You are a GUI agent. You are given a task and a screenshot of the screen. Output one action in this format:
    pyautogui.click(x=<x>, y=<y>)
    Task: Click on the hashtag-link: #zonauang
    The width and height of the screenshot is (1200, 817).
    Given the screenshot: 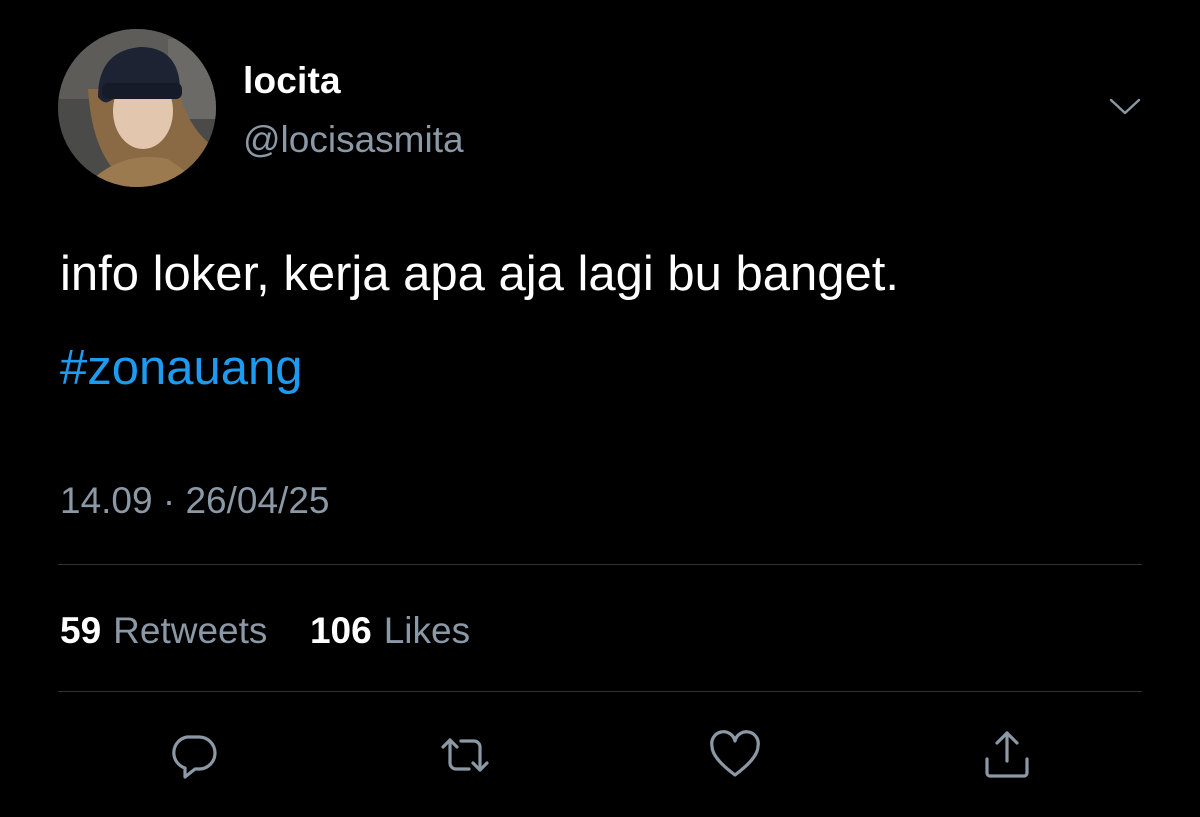 What is the action you would take?
    pyautogui.click(x=181, y=368)
    